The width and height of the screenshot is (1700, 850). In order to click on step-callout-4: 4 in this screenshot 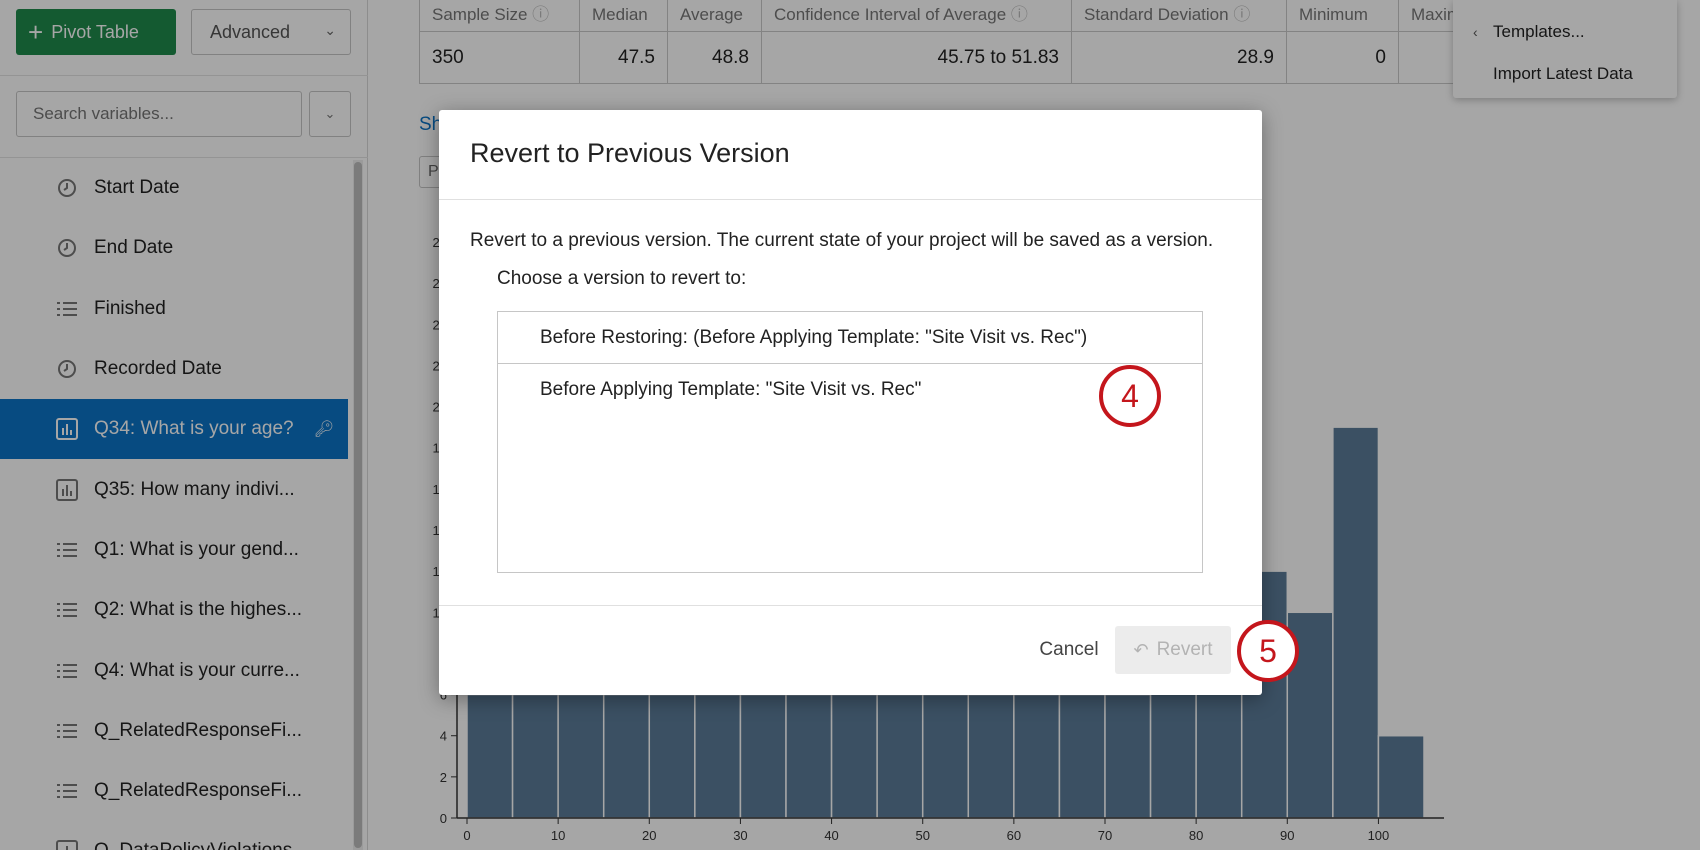, I will do `click(1130, 396)`.